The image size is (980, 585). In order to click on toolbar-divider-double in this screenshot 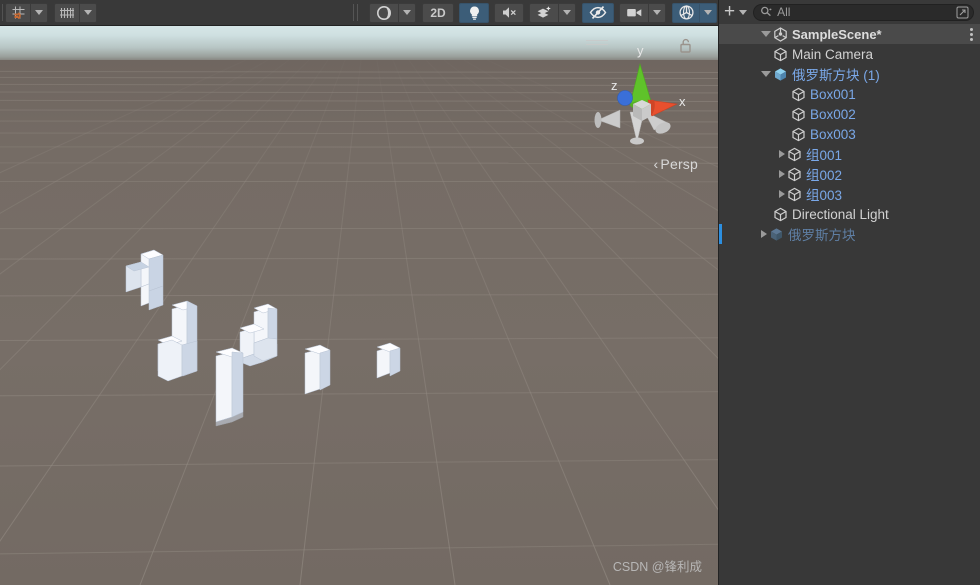, I will do `click(357, 12)`.